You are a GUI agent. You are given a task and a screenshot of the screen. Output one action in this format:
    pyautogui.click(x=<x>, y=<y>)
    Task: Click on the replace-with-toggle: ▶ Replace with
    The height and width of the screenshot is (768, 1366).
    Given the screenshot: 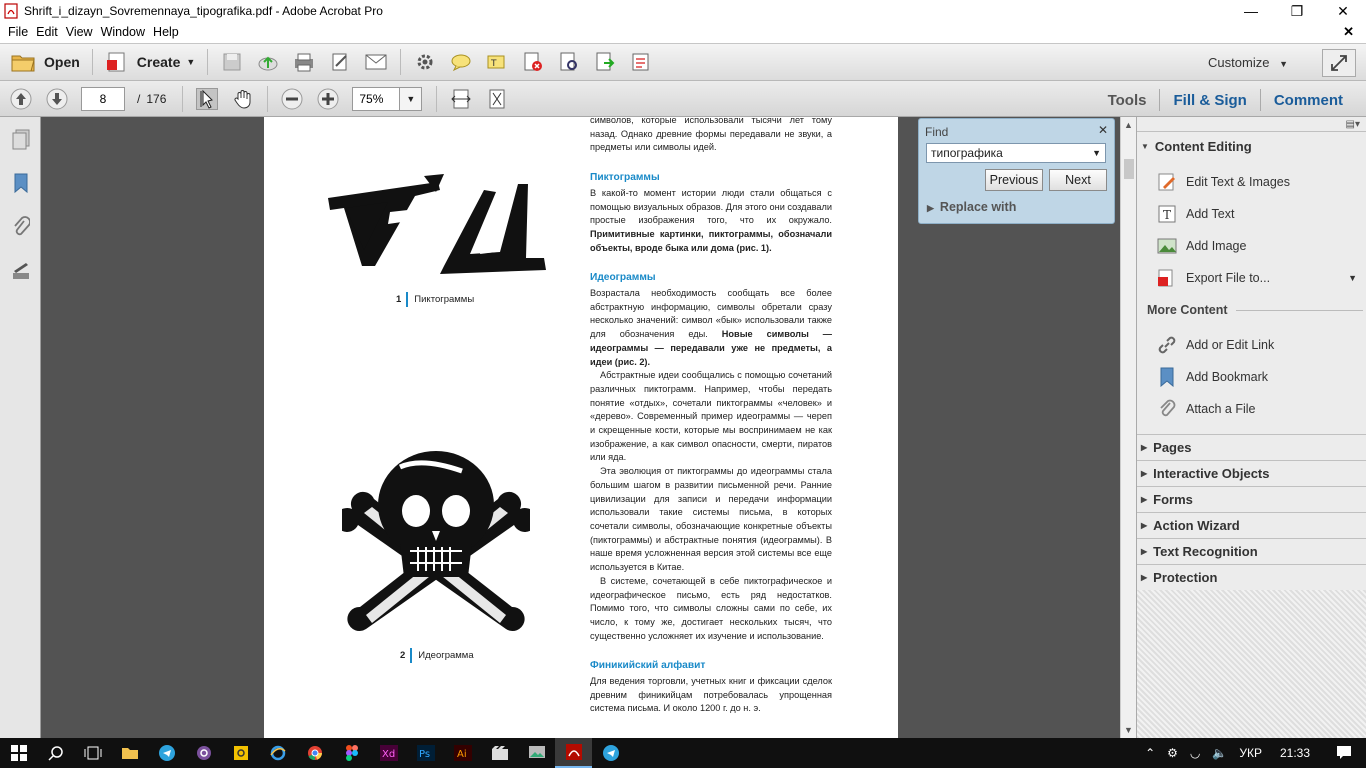 What is the action you would take?
    pyautogui.click(x=971, y=207)
    